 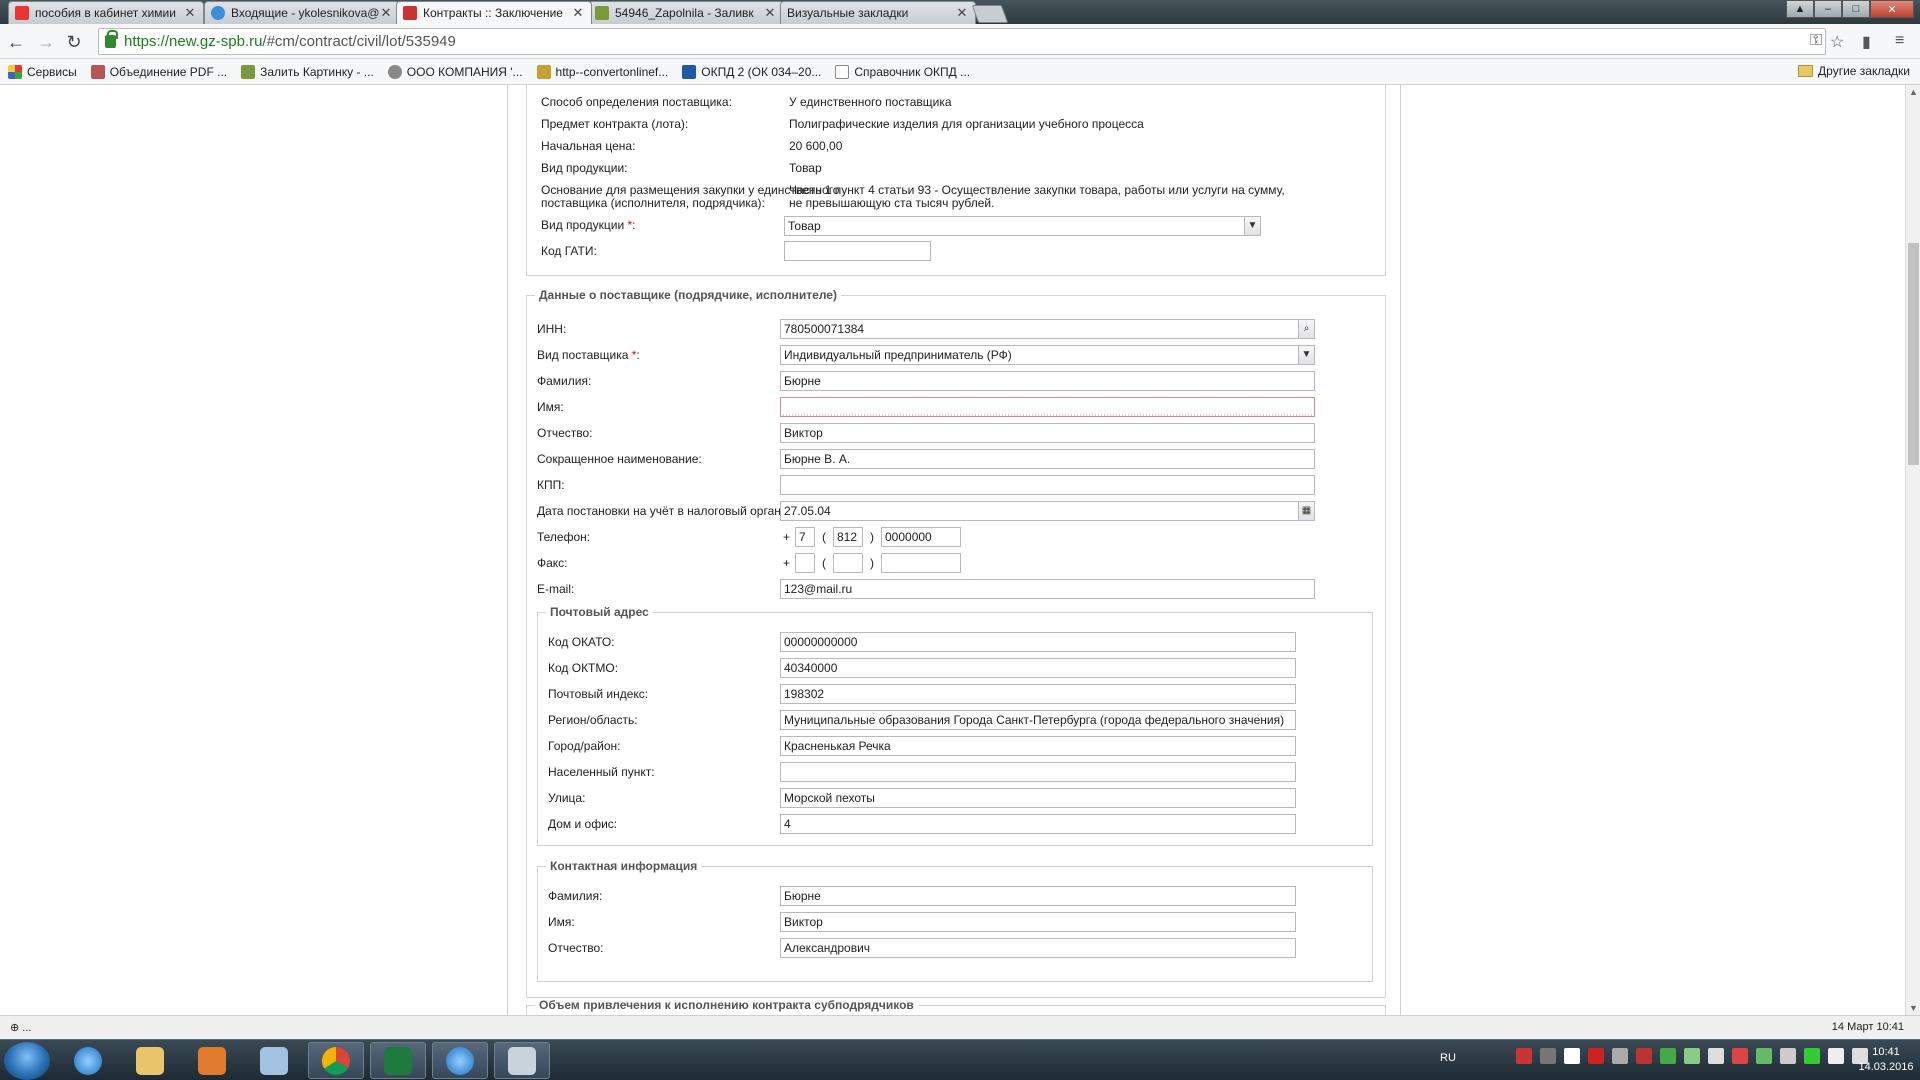 I want to click on tab-upload: 54946_Zapolnila - Заливк ✕, so click(x=686, y=12).